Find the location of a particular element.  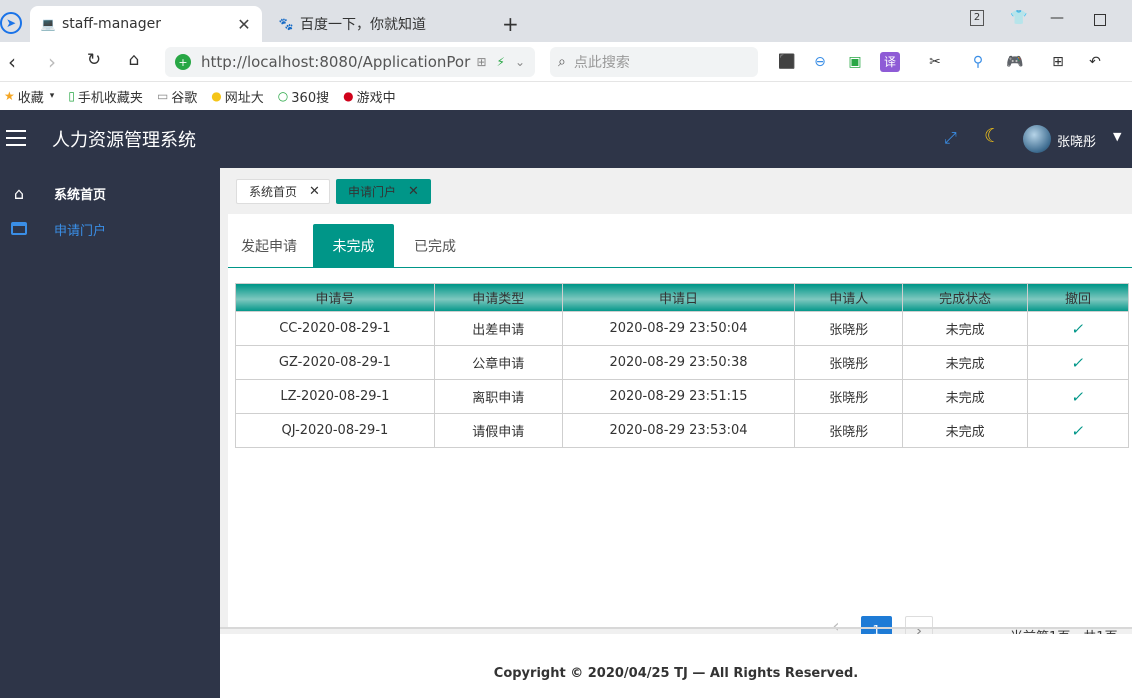

magnifier-icon: ⚲ is located at coordinates (978, 62).